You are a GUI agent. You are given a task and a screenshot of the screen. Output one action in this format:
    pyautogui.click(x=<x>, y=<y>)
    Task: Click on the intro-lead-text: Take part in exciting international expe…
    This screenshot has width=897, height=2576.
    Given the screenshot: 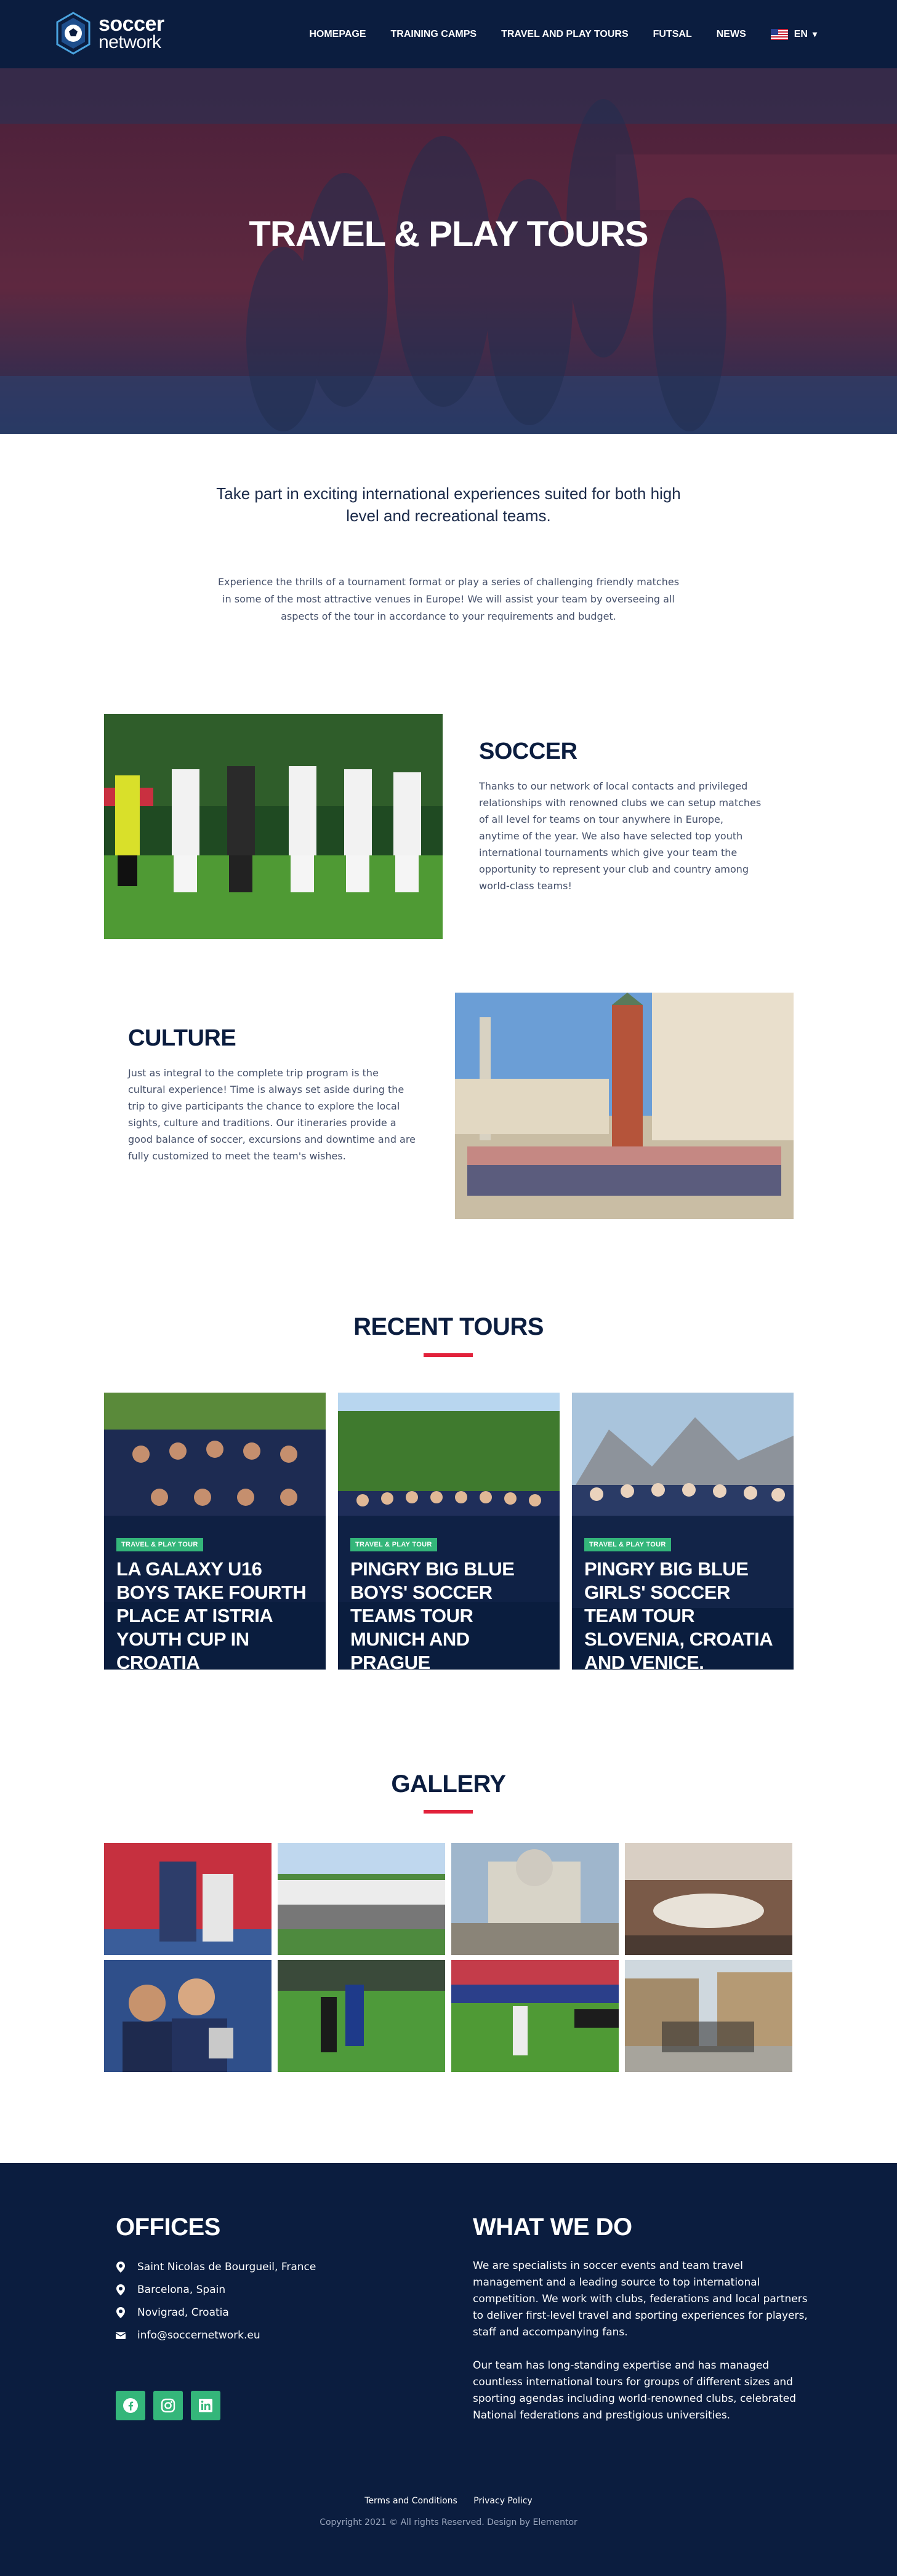 What is the action you would take?
    pyautogui.click(x=448, y=504)
    